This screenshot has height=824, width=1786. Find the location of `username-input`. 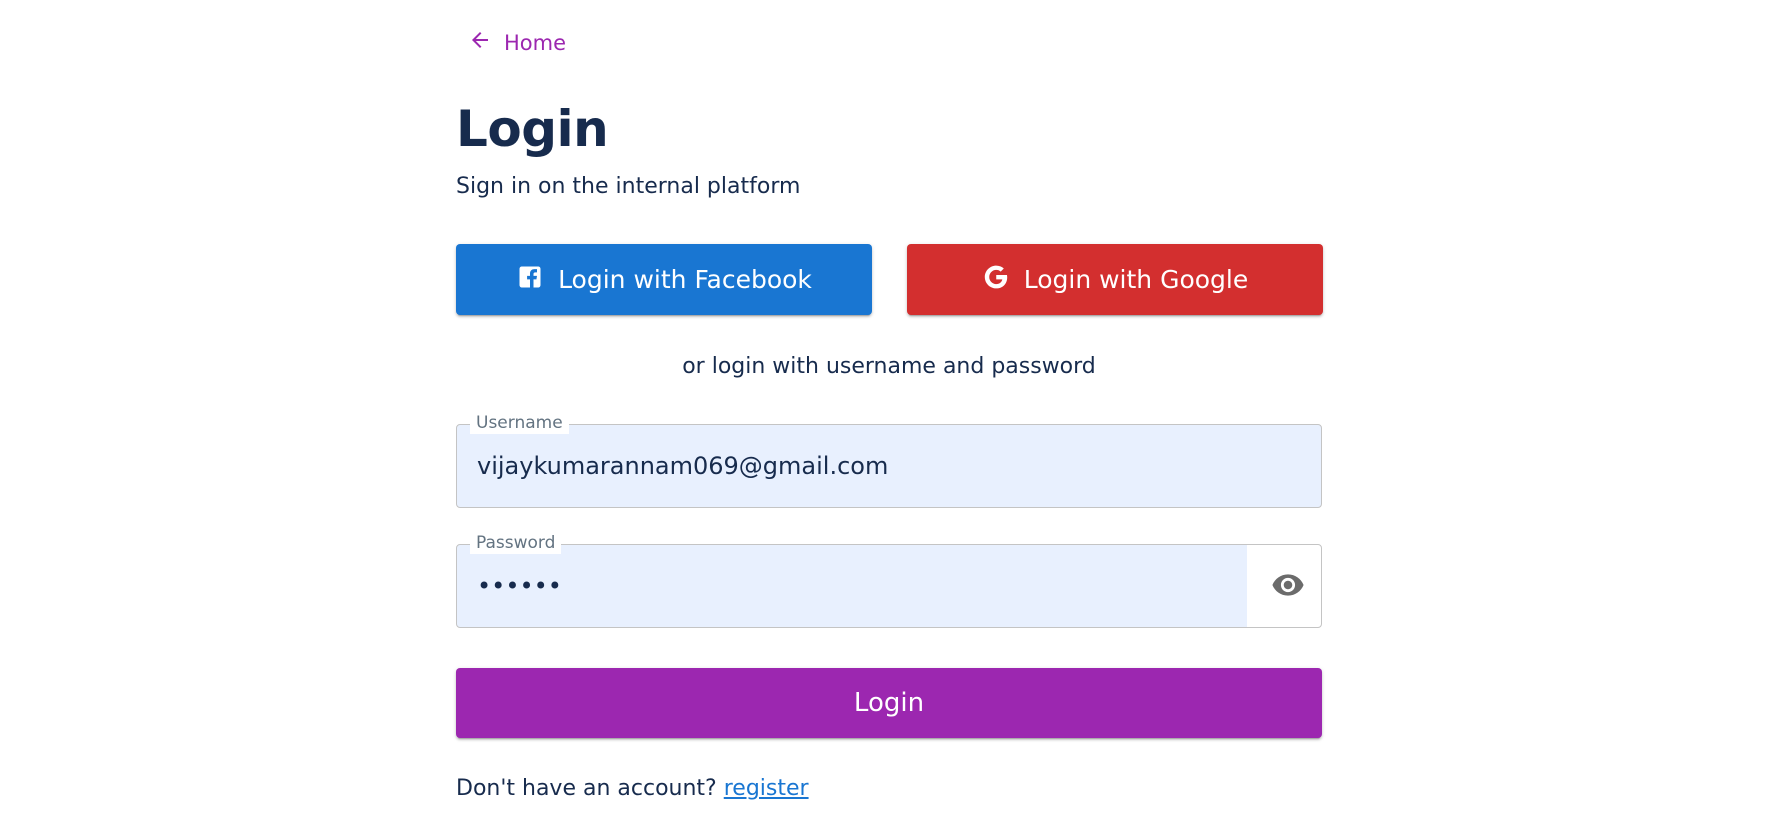

username-input is located at coordinates (857, 466).